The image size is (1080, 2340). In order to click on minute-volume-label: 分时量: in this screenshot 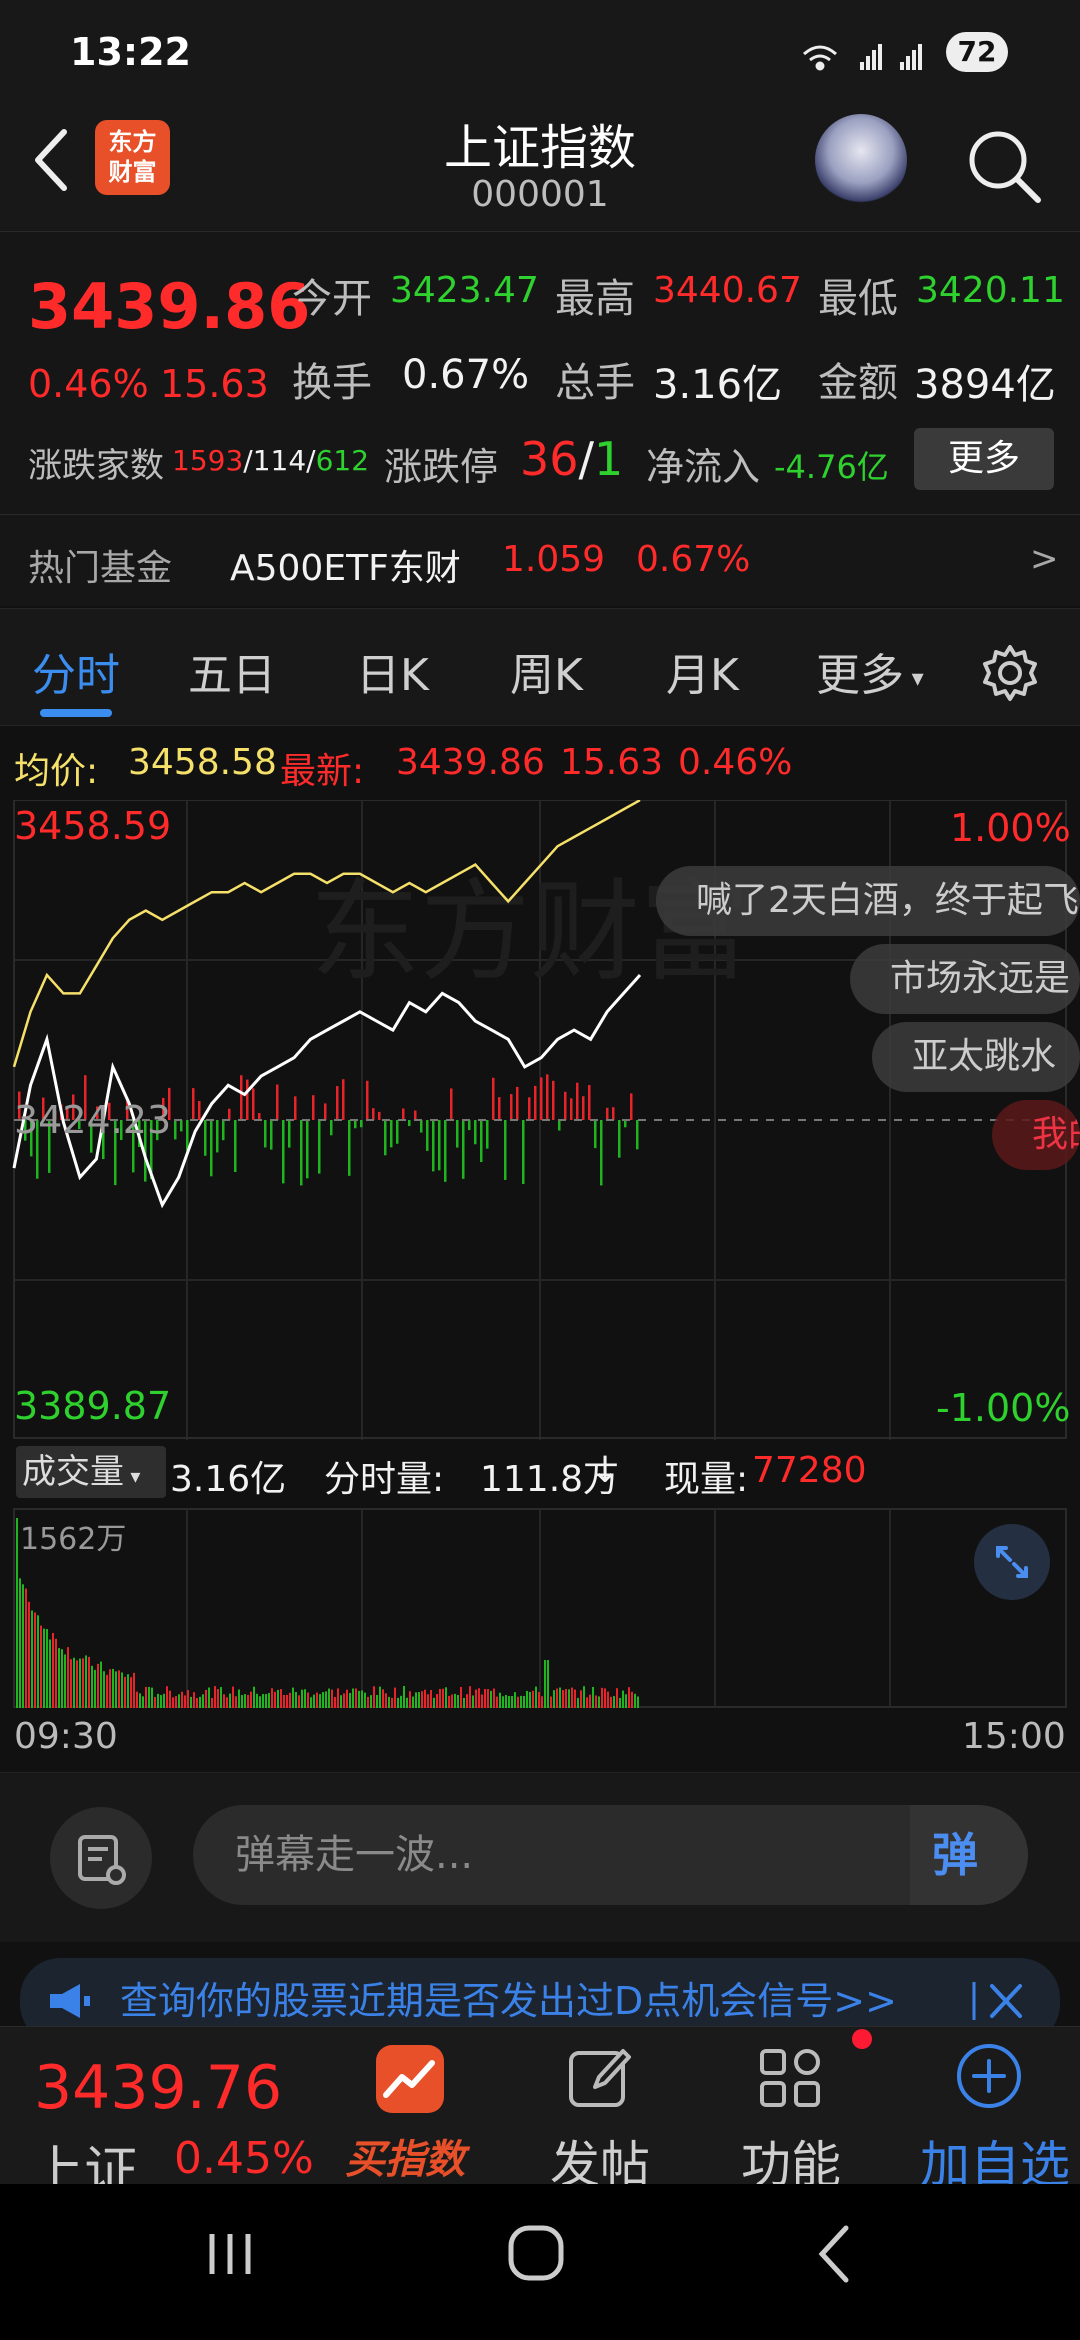, I will do `click(384, 1479)`.